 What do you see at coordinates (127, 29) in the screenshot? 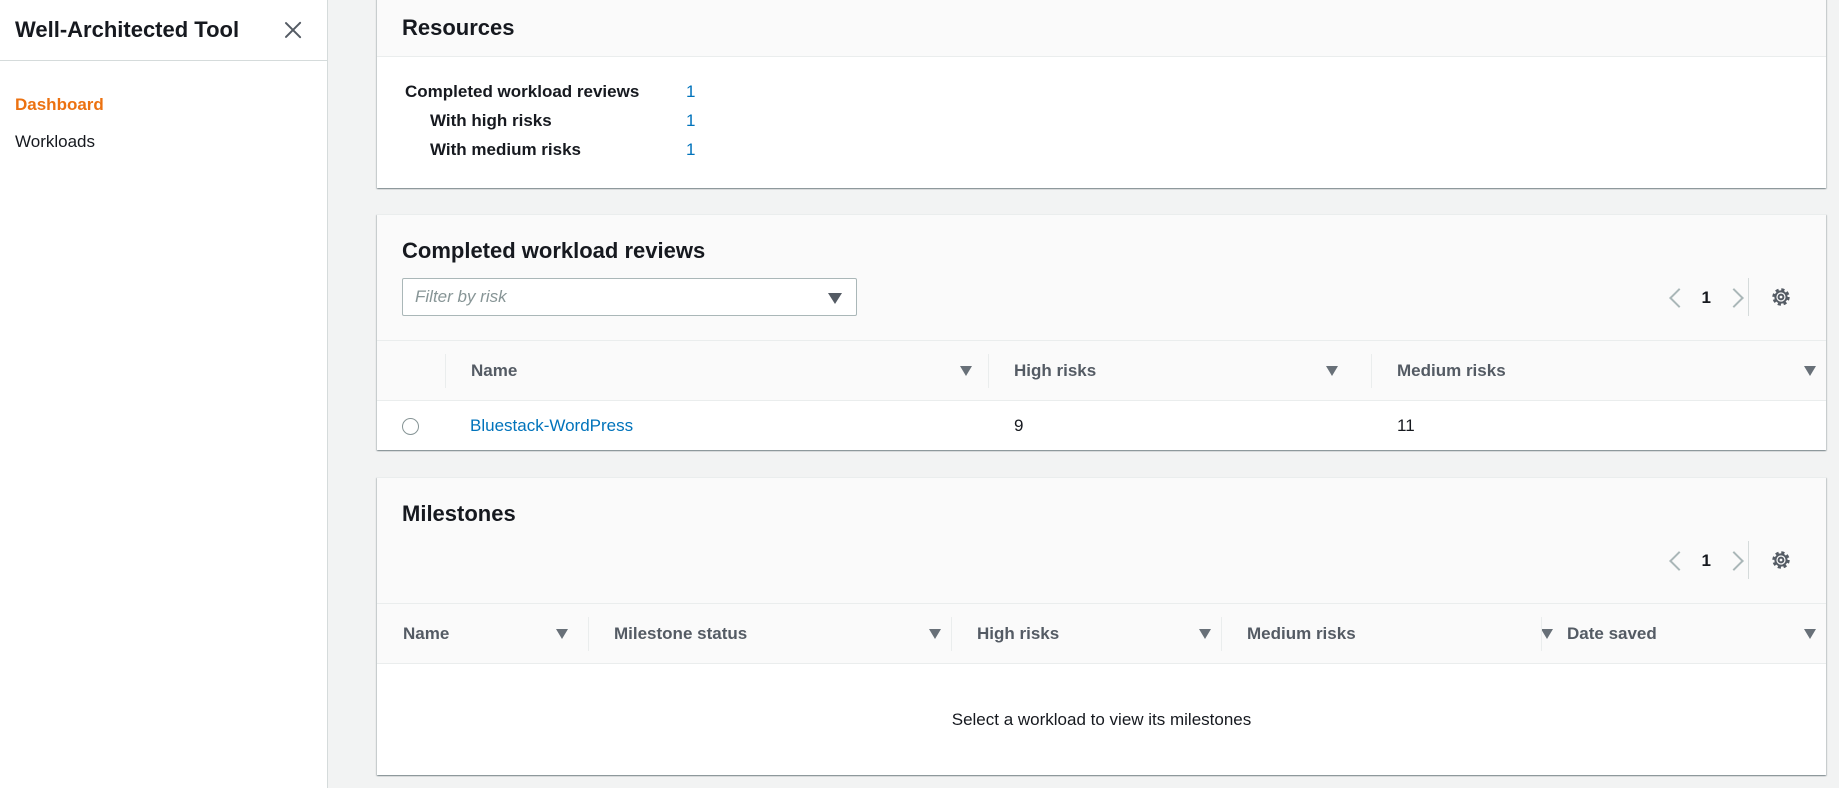
I see `sidebar-title: Well-Architected Tool` at bounding box center [127, 29].